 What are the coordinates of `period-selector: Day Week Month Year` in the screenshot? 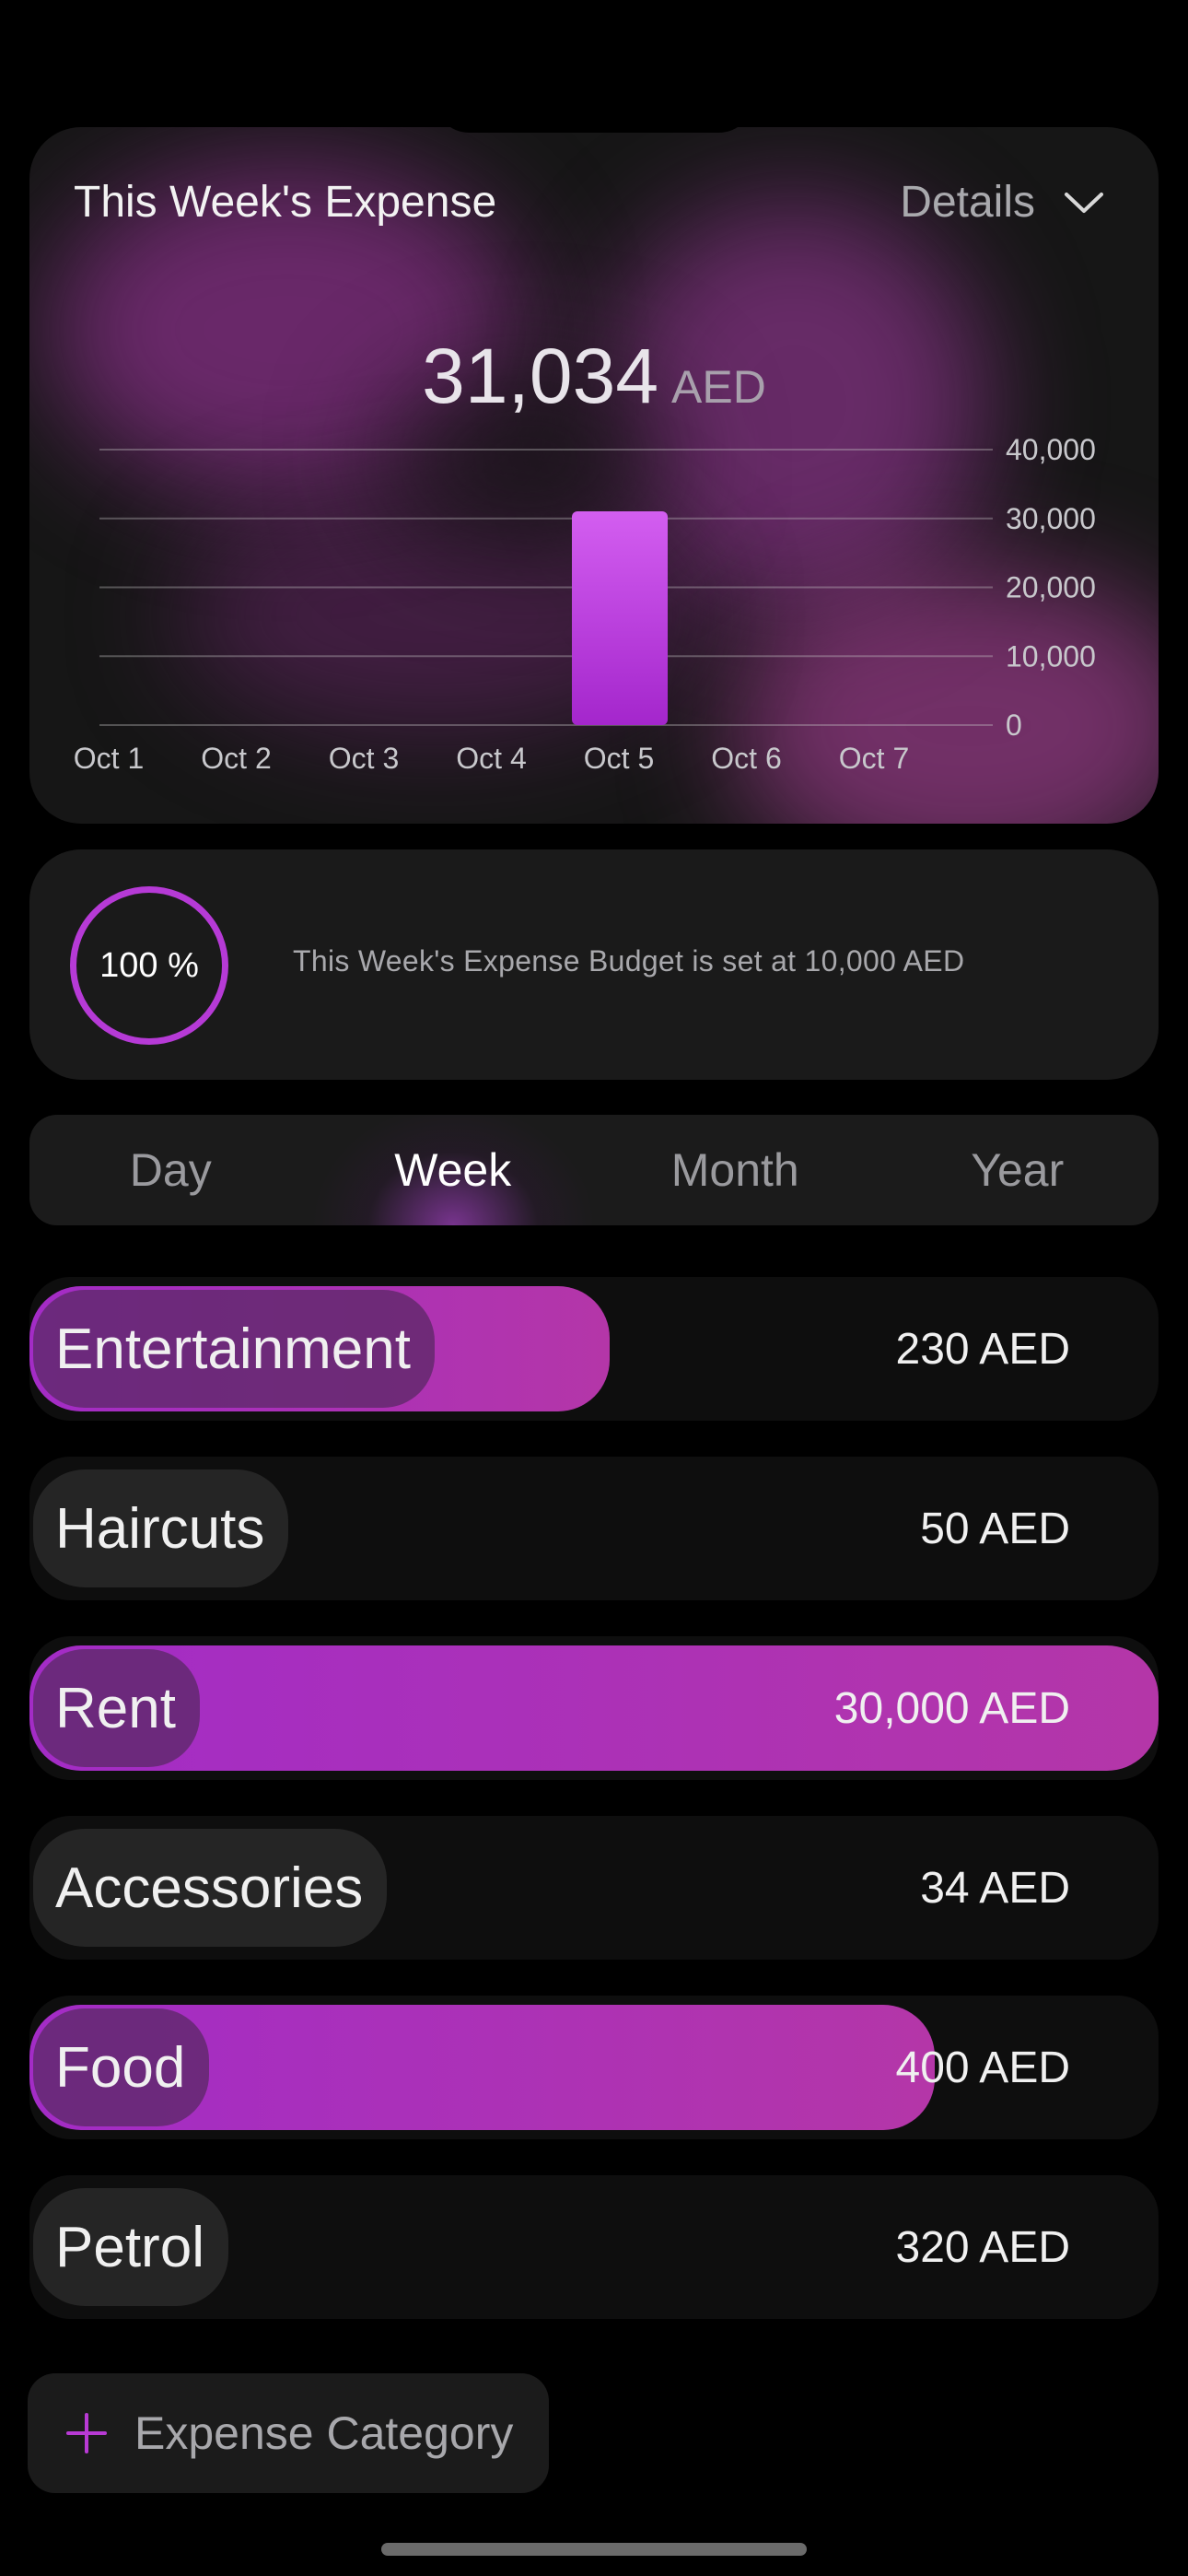 It's located at (594, 1170).